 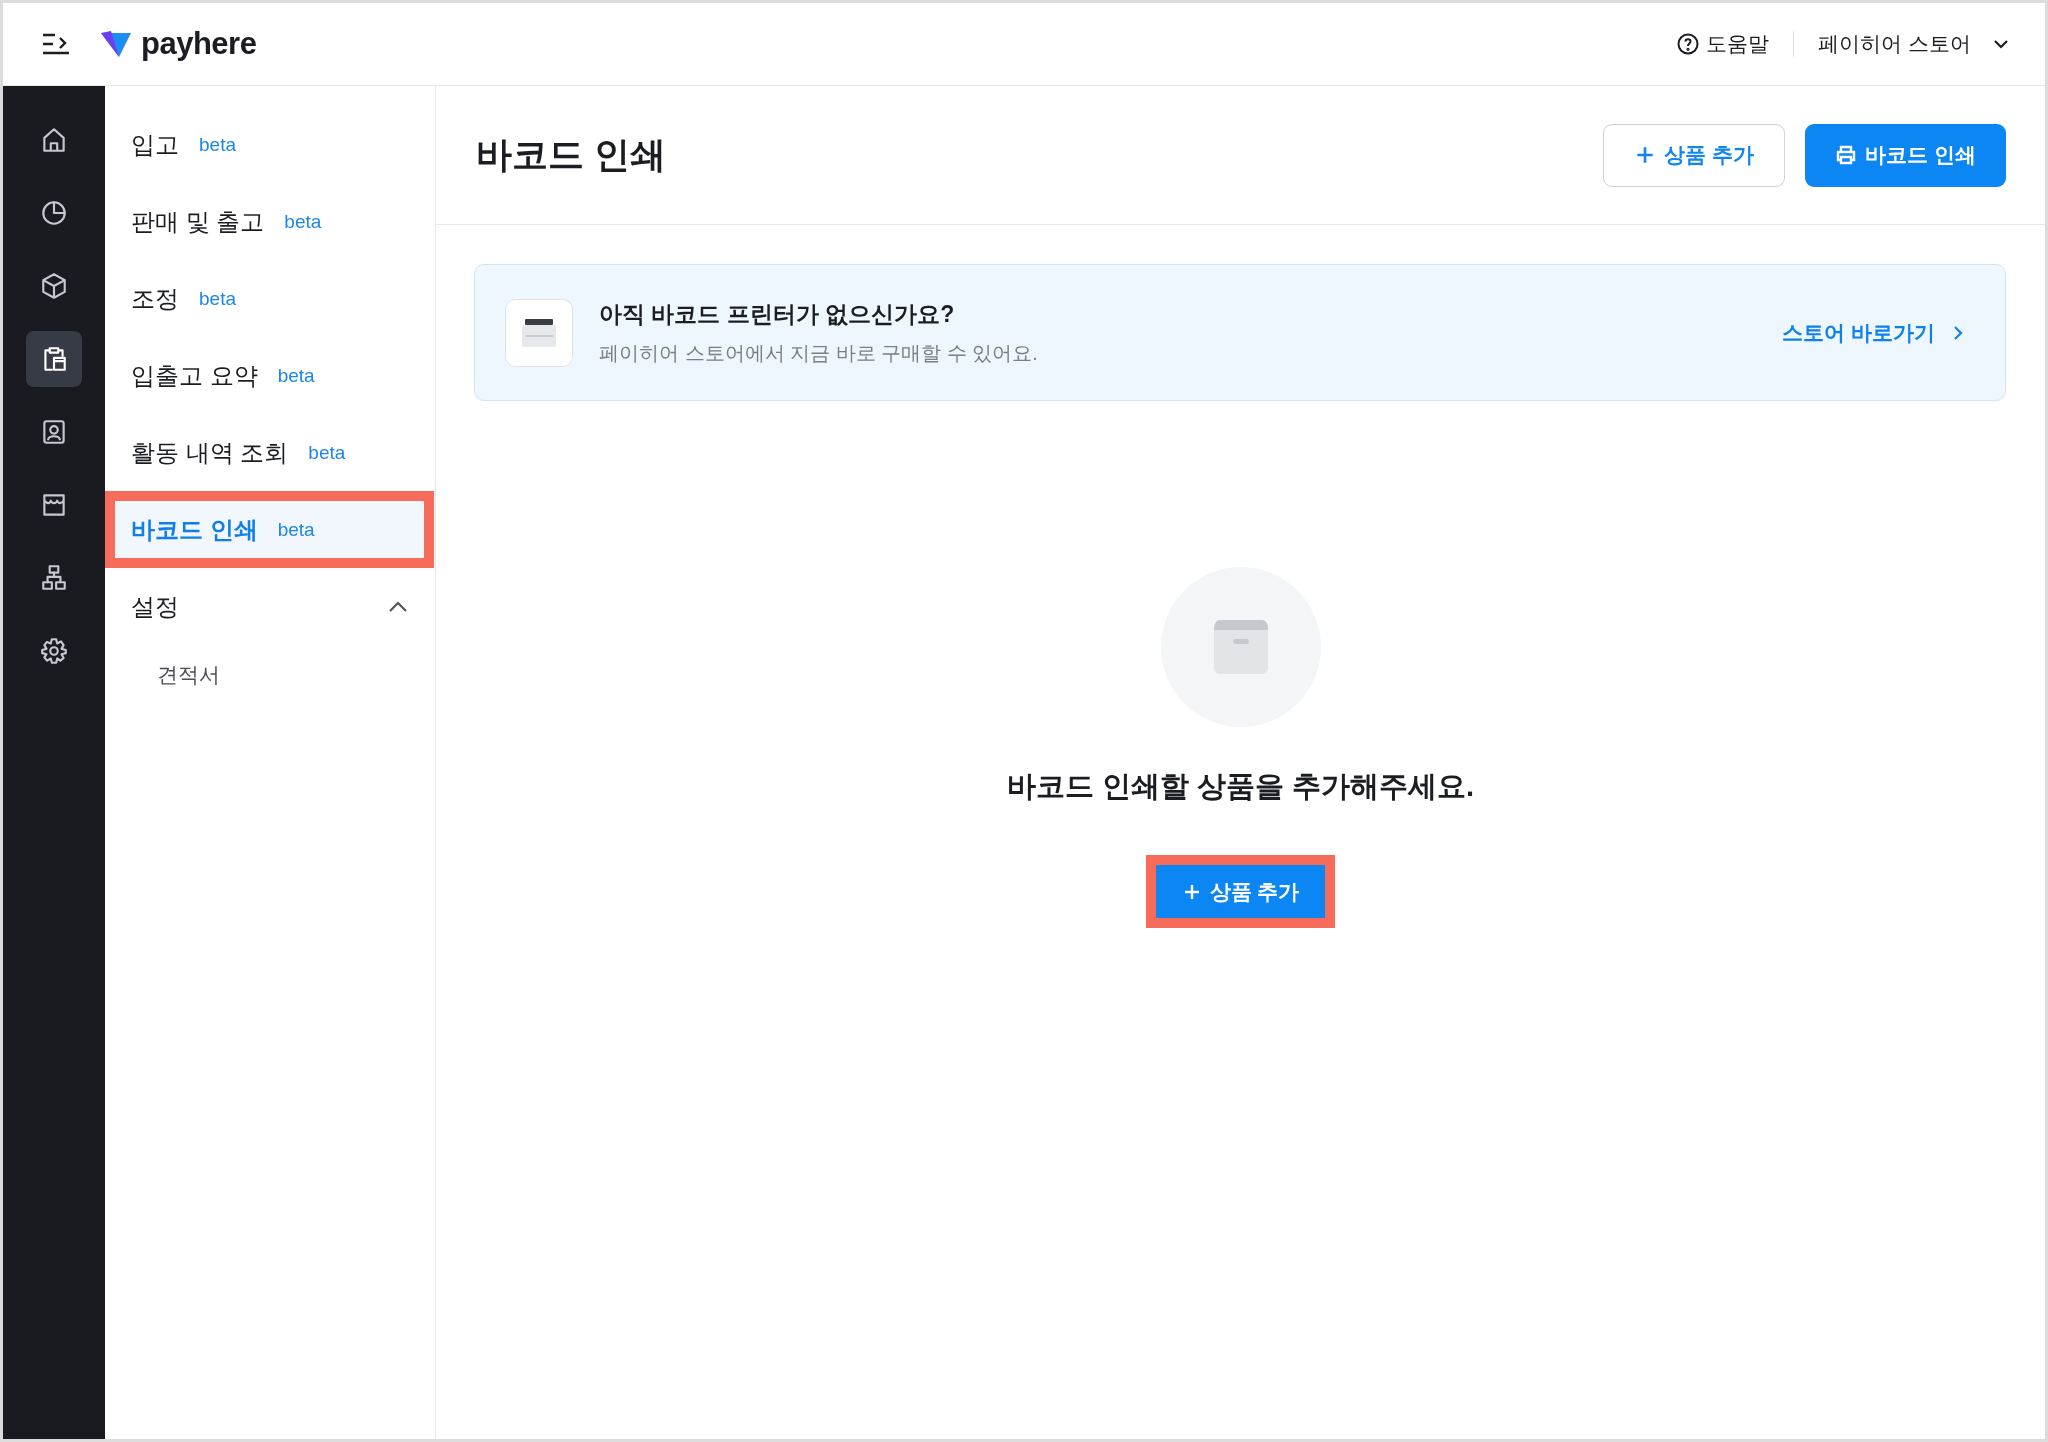 What do you see at coordinates (165, 675) in the screenshot?
I see `nav-subitem: 견적서` at bounding box center [165, 675].